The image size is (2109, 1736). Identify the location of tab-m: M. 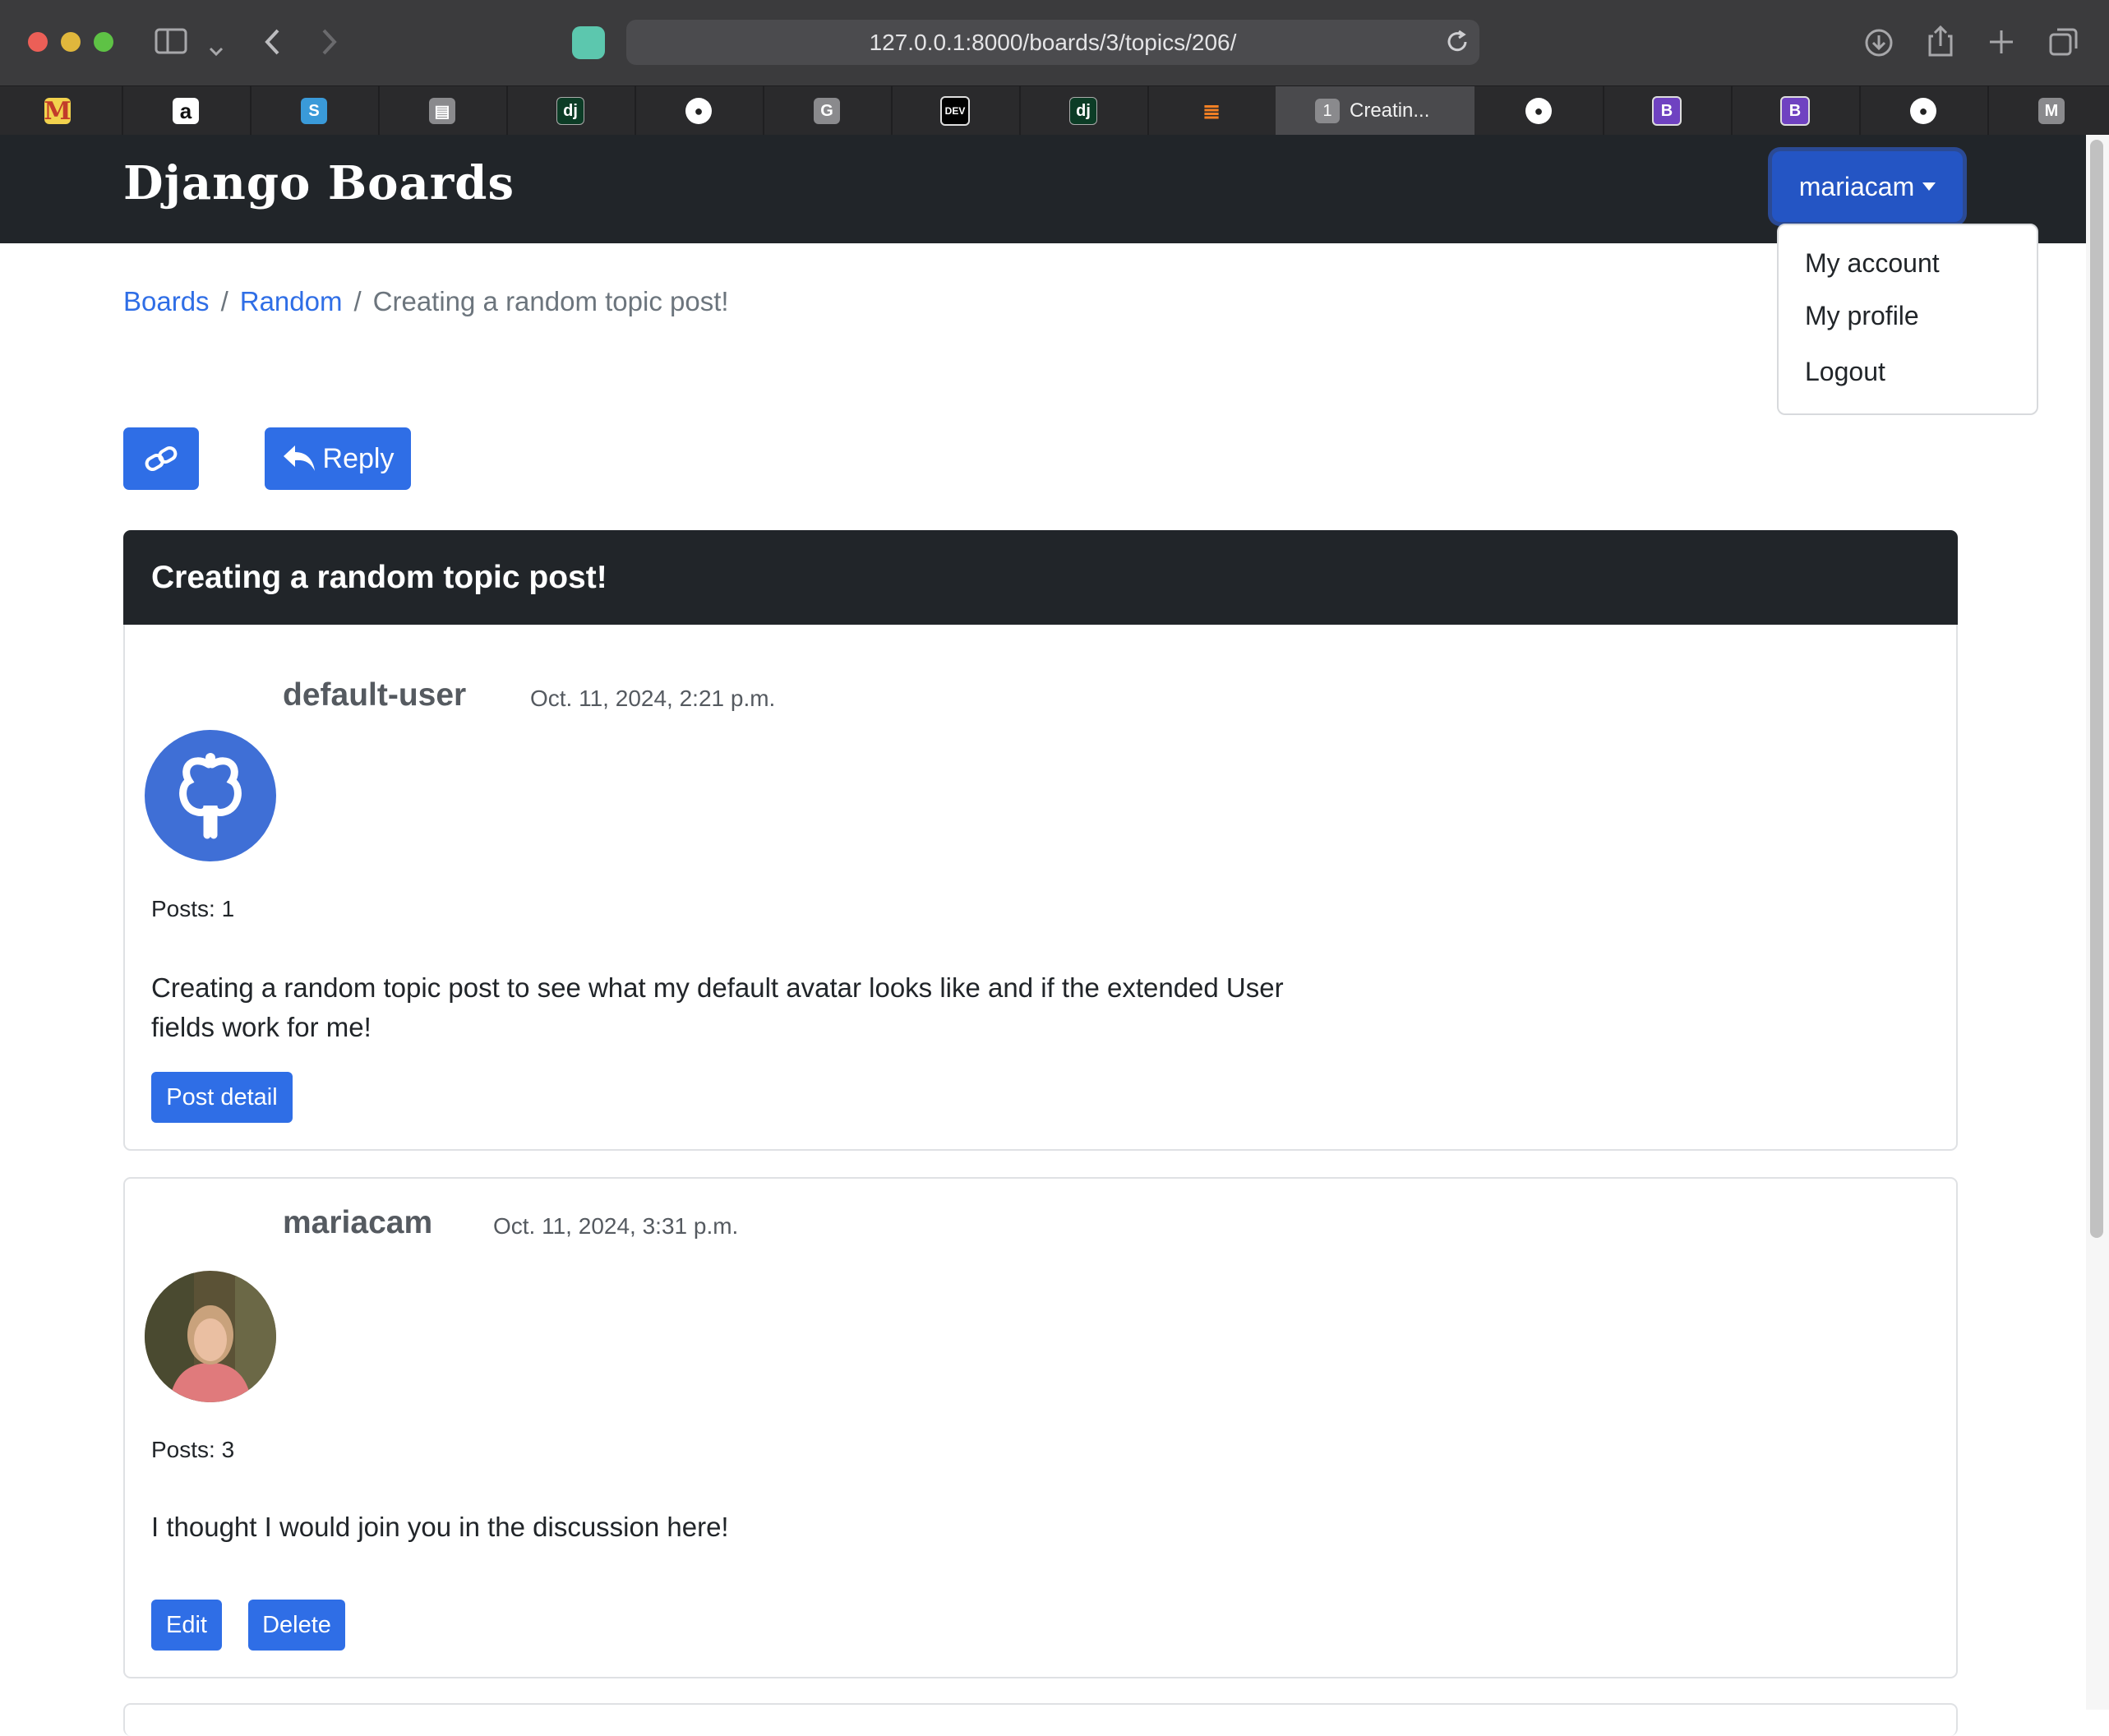
(2051, 111).